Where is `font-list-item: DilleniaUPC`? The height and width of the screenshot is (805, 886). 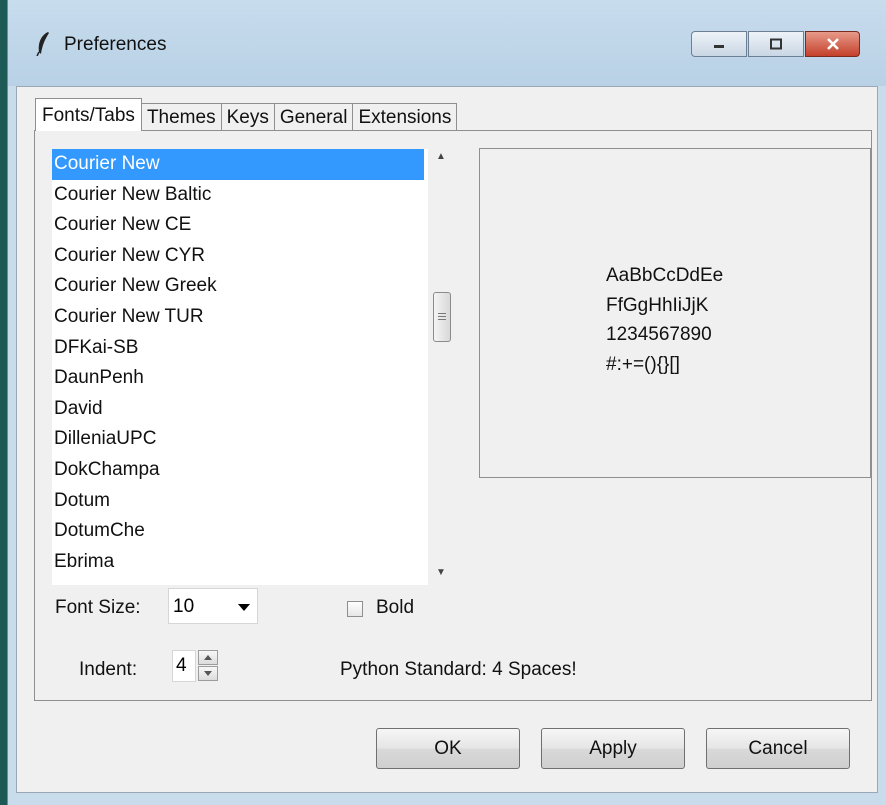 font-list-item: DilleniaUPC is located at coordinates (240, 439).